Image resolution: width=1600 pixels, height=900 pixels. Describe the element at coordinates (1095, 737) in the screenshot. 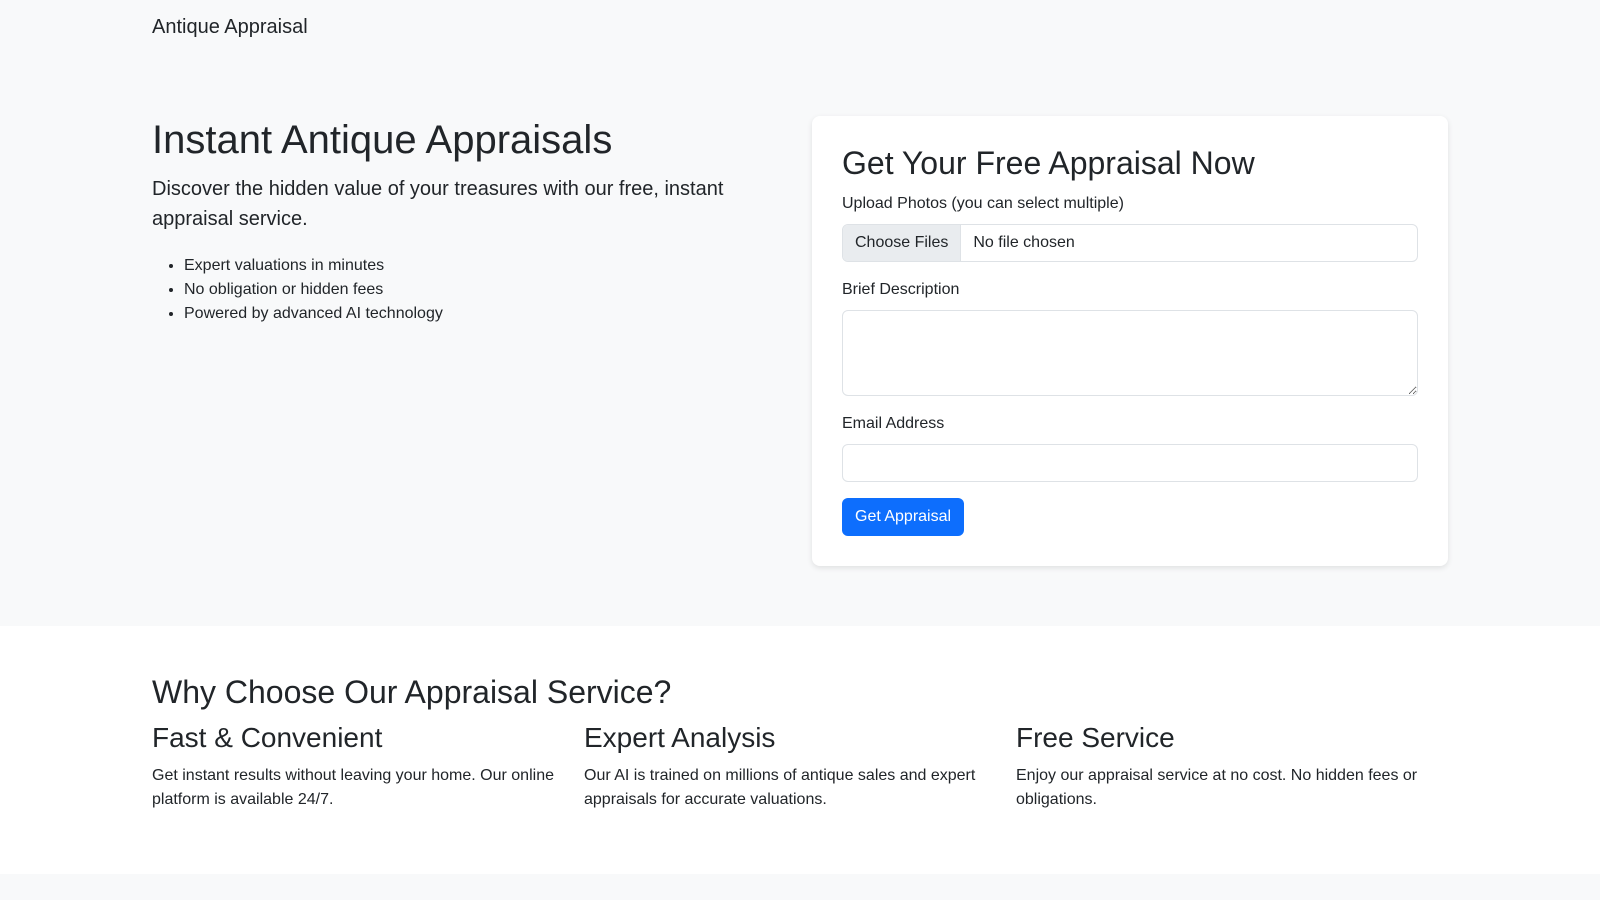

I see `feature-heading: Free Service` at that location.